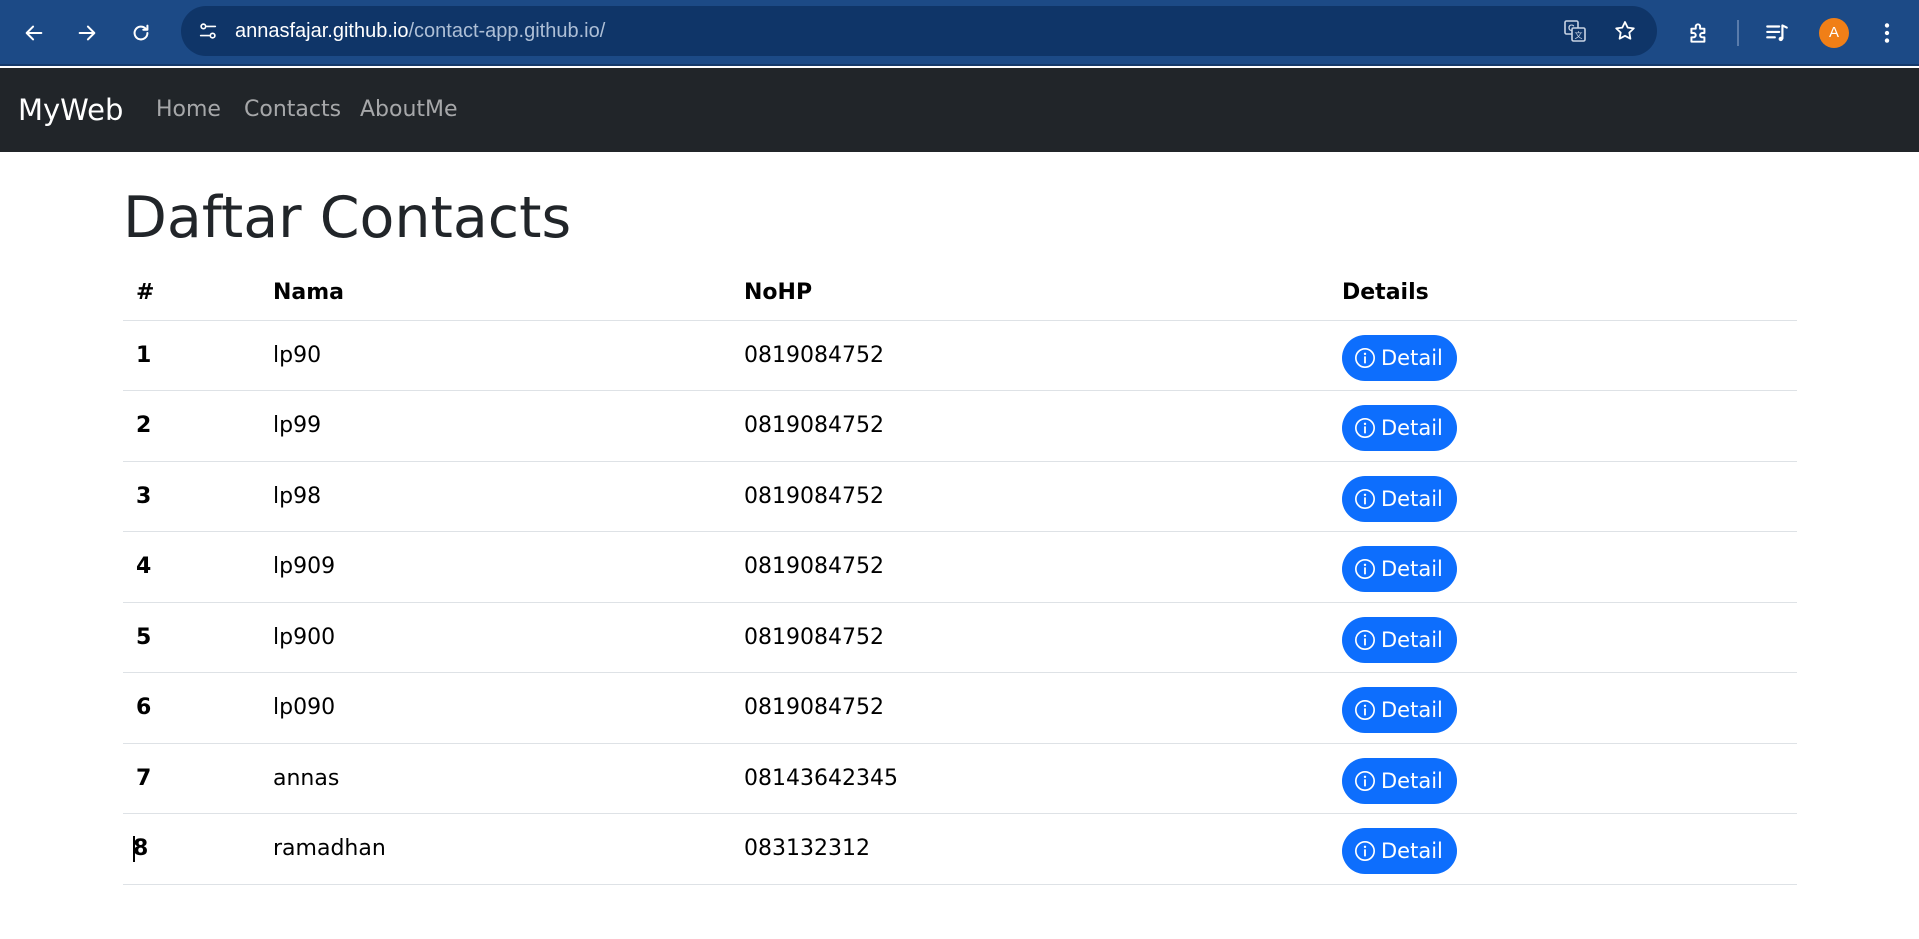  Describe the element at coordinates (191, 637) in the screenshot. I see `row-number: 5` at that location.